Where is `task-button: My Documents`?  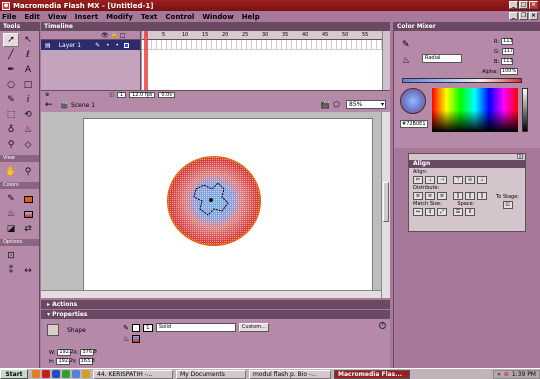 task-button: My Documents is located at coordinates (211, 374).